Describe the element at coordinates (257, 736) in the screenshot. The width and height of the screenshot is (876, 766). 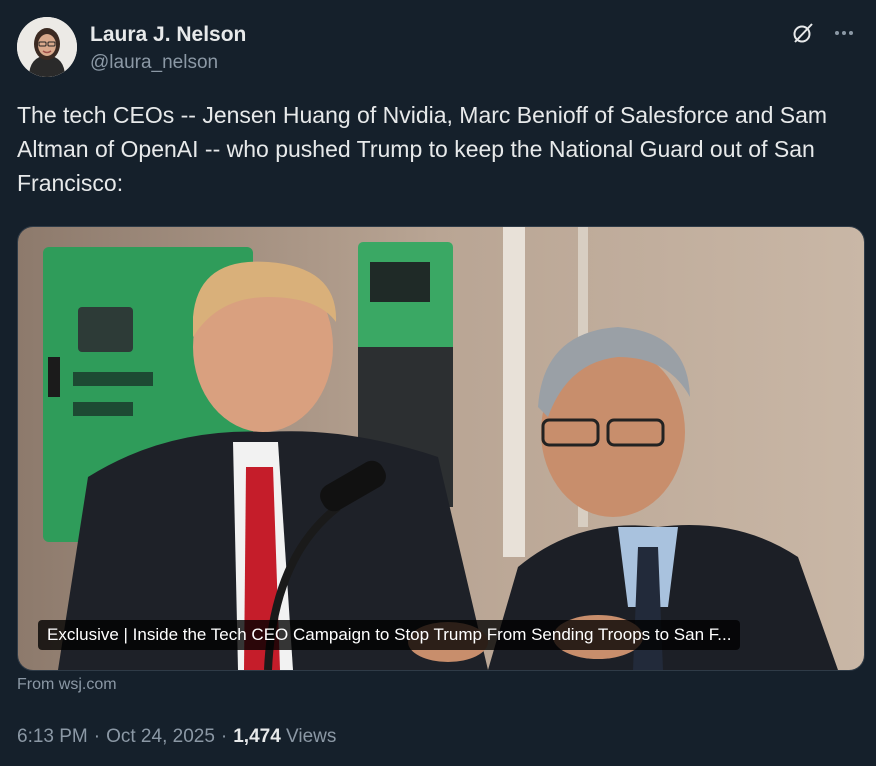
I see `views-count: 1,474` at that location.